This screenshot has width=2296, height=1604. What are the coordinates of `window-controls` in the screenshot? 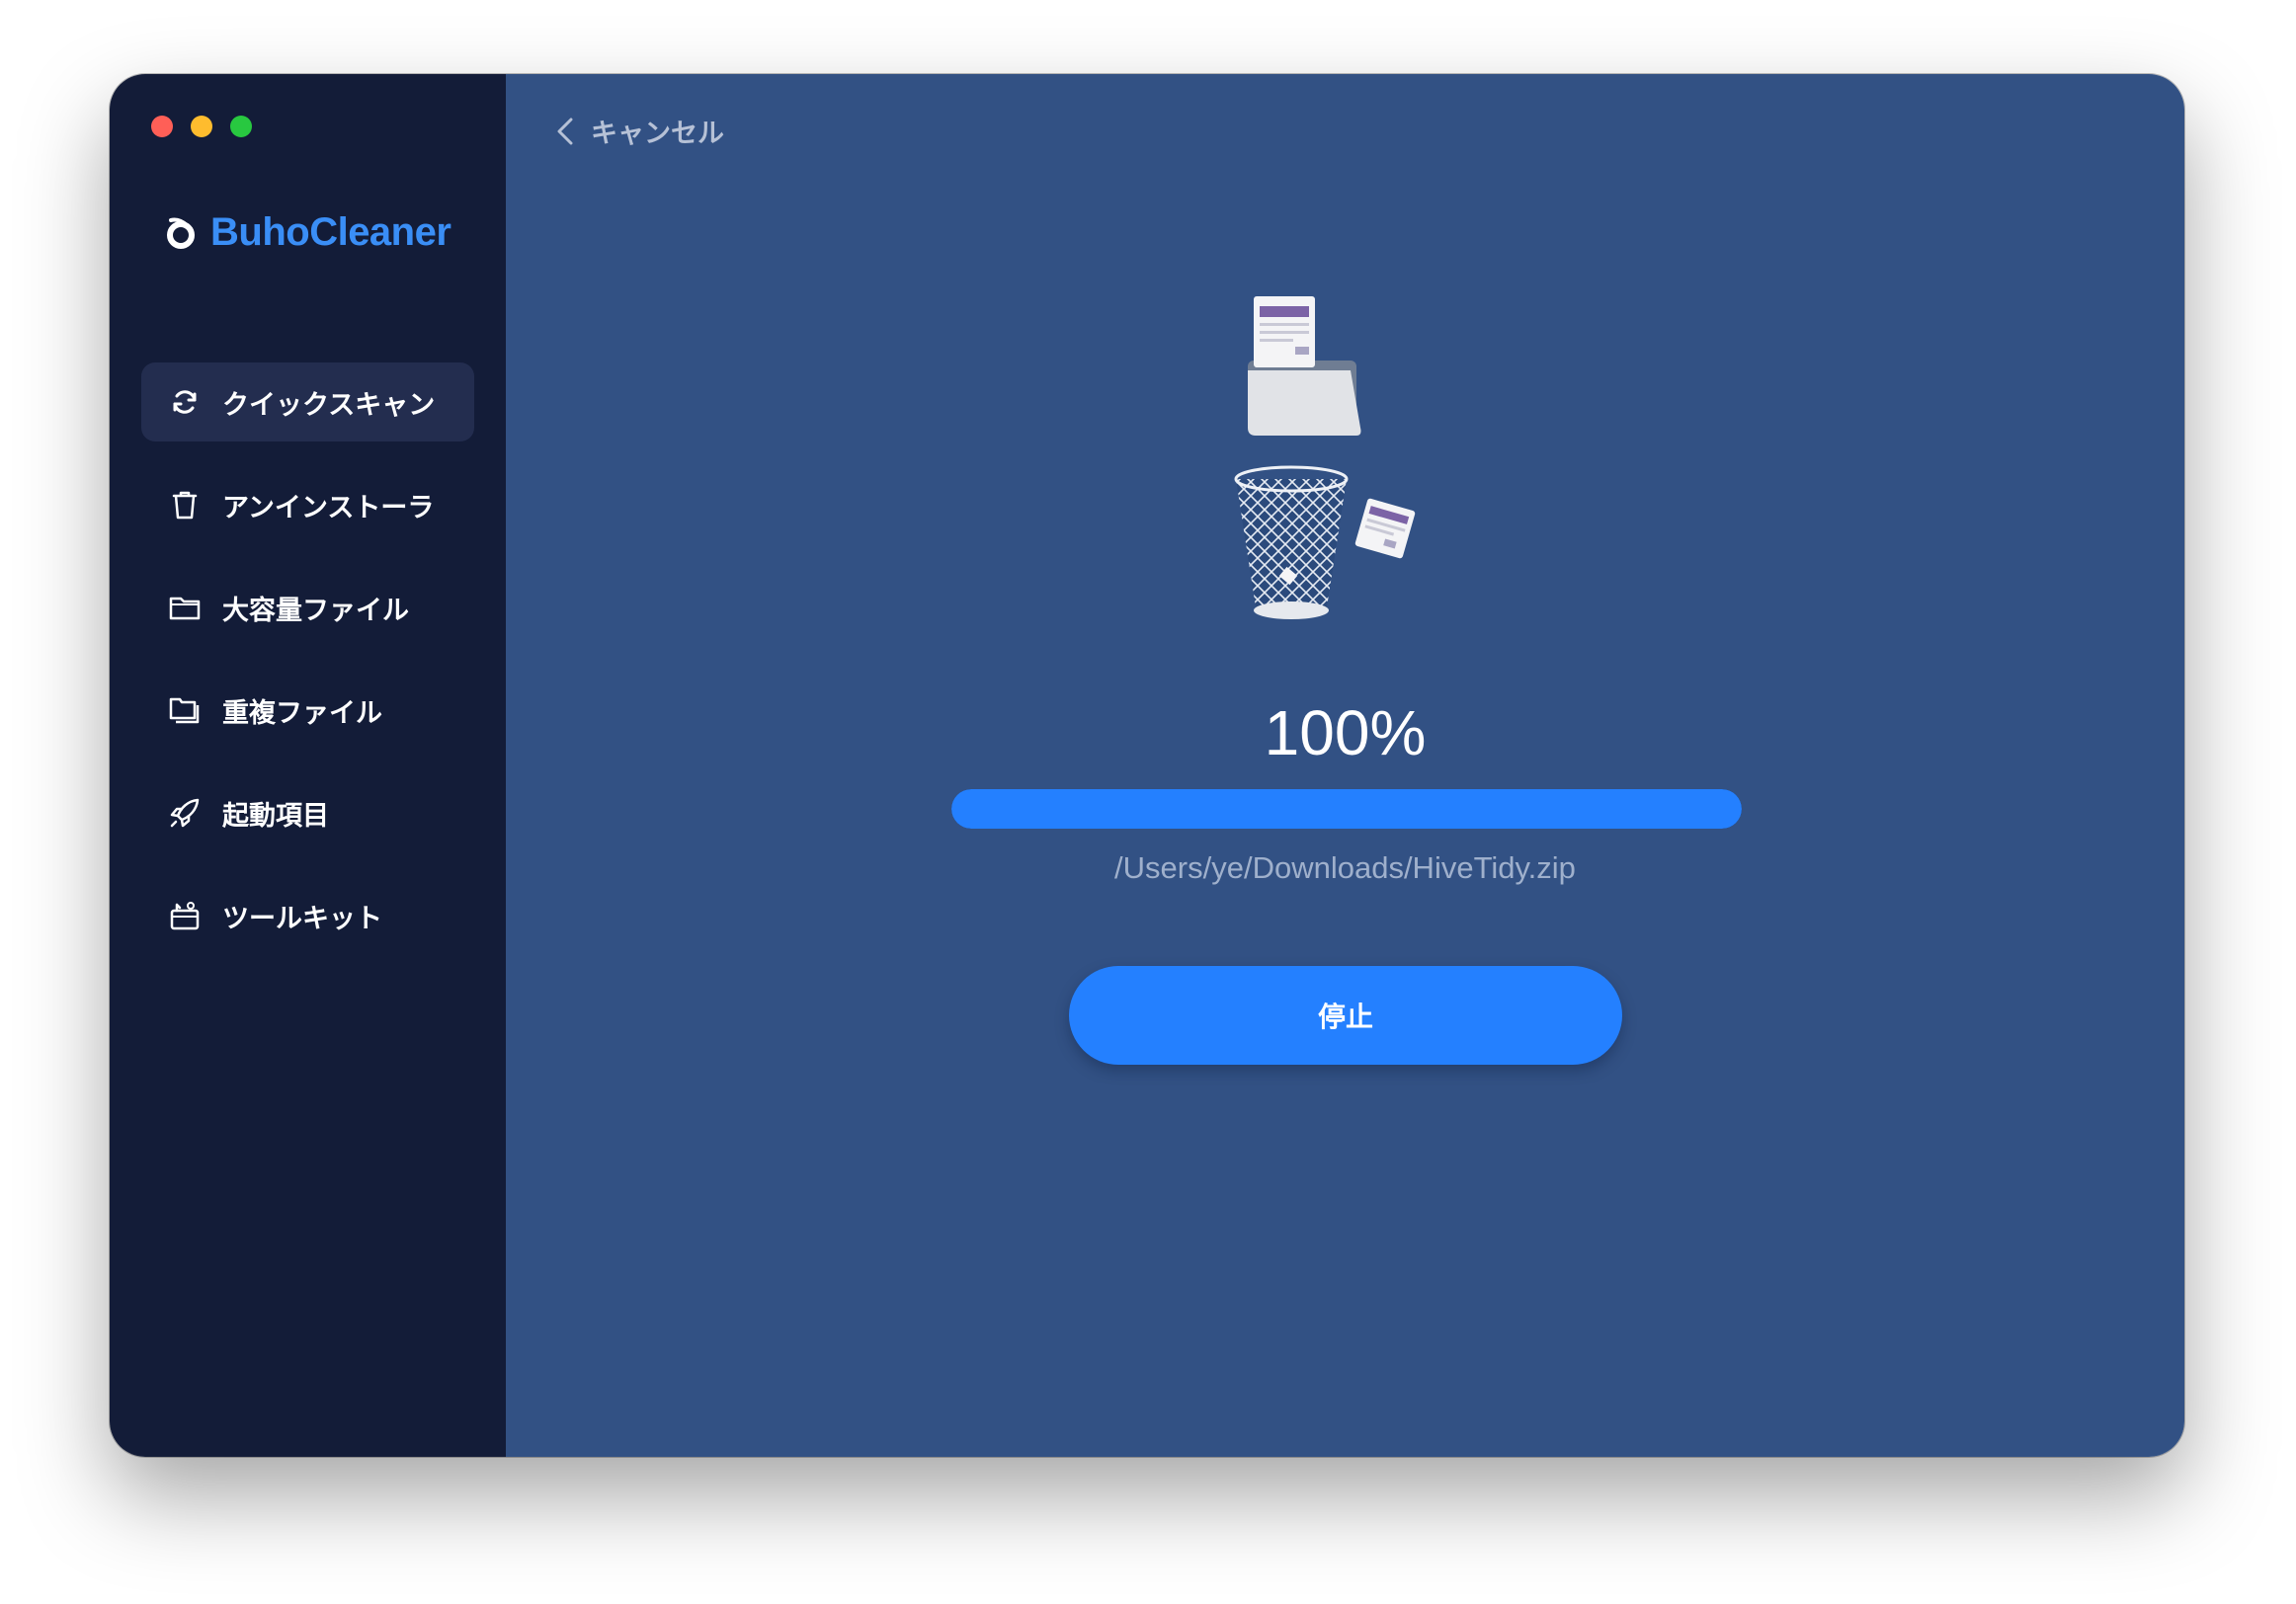 It's located at (201, 126).